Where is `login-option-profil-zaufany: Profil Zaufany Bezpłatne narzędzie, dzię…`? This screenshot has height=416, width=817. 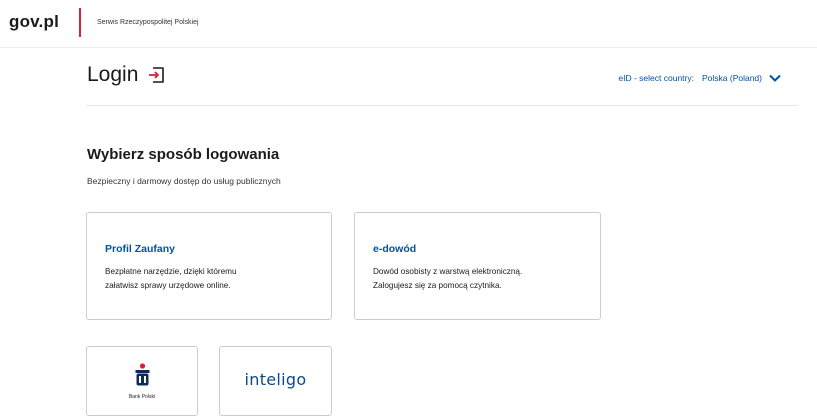
login-option-profil-zaufany: Profil Zaufany Bezpłatne narzędzie, dzię… is located at coordinates (209, 266).